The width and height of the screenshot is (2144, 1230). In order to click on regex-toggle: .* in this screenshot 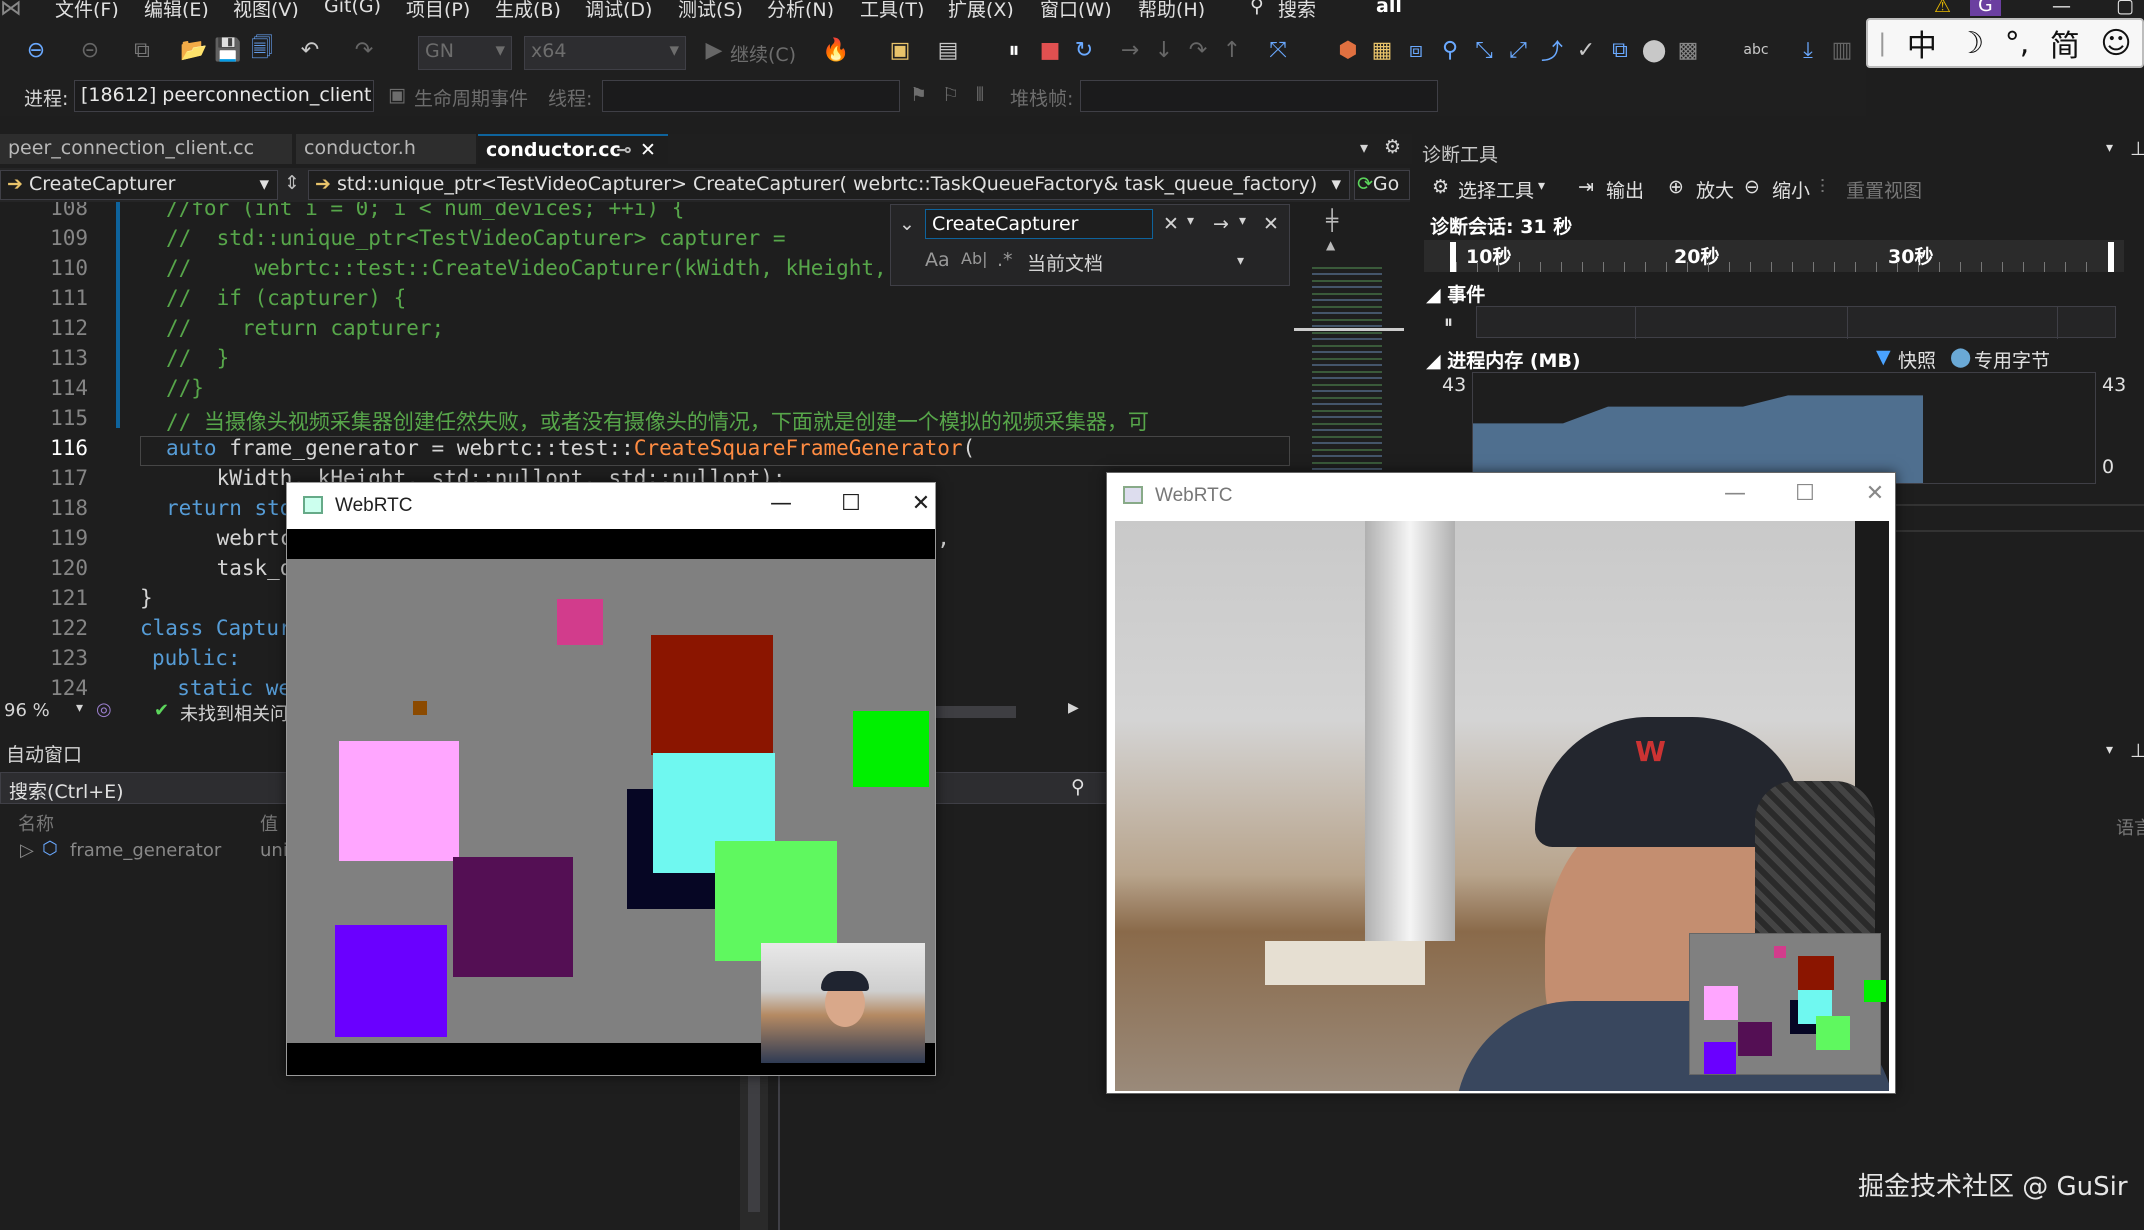, I will do `click(1005, 260)`.